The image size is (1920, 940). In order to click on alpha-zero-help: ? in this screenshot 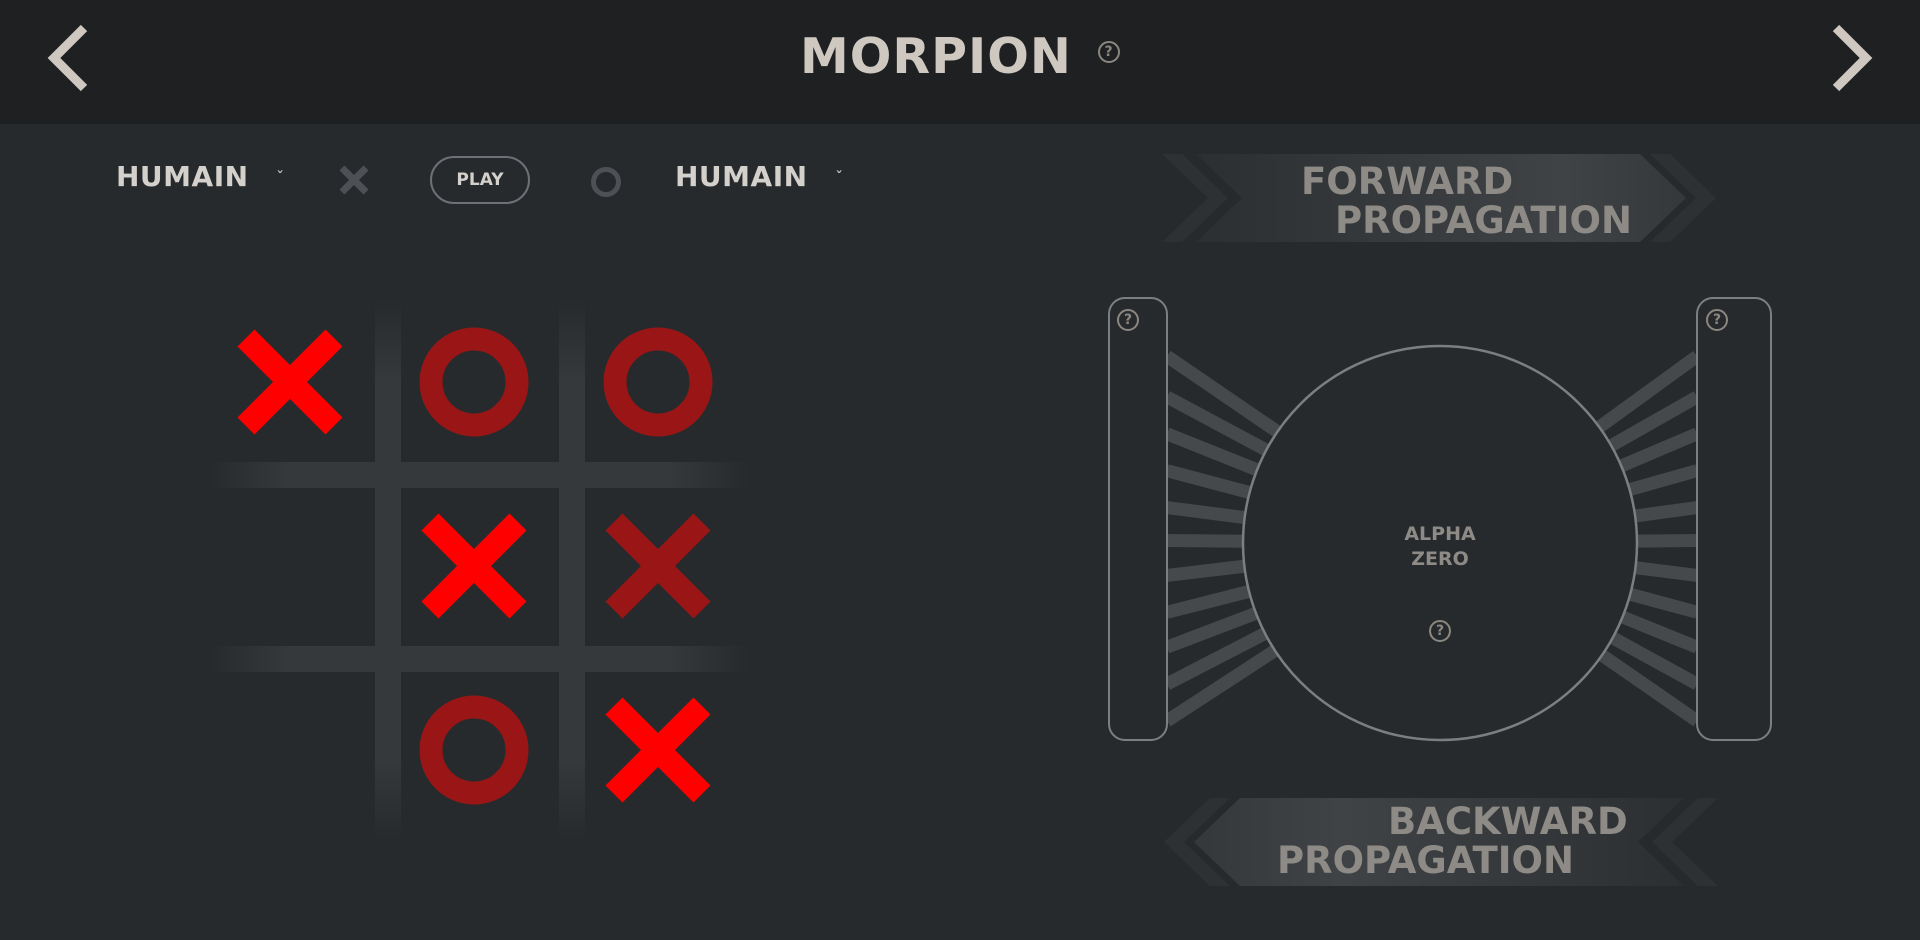, I will do `click(1440, 631)`.